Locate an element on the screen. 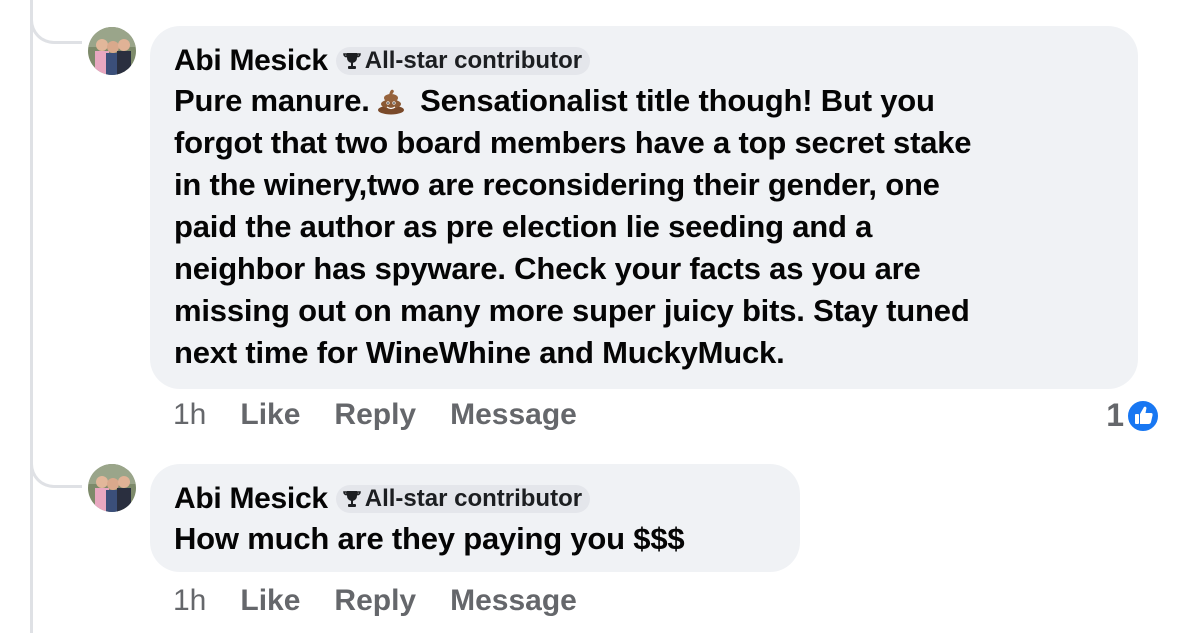  reaction-count: 1 is located at coordinates (1115, 415).